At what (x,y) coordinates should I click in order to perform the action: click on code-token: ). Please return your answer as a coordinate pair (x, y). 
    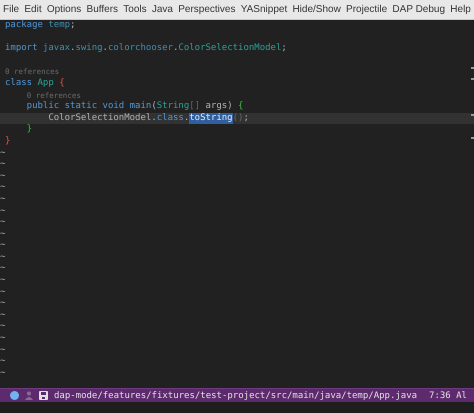
    Looking at the image, I should click on (230, 107).